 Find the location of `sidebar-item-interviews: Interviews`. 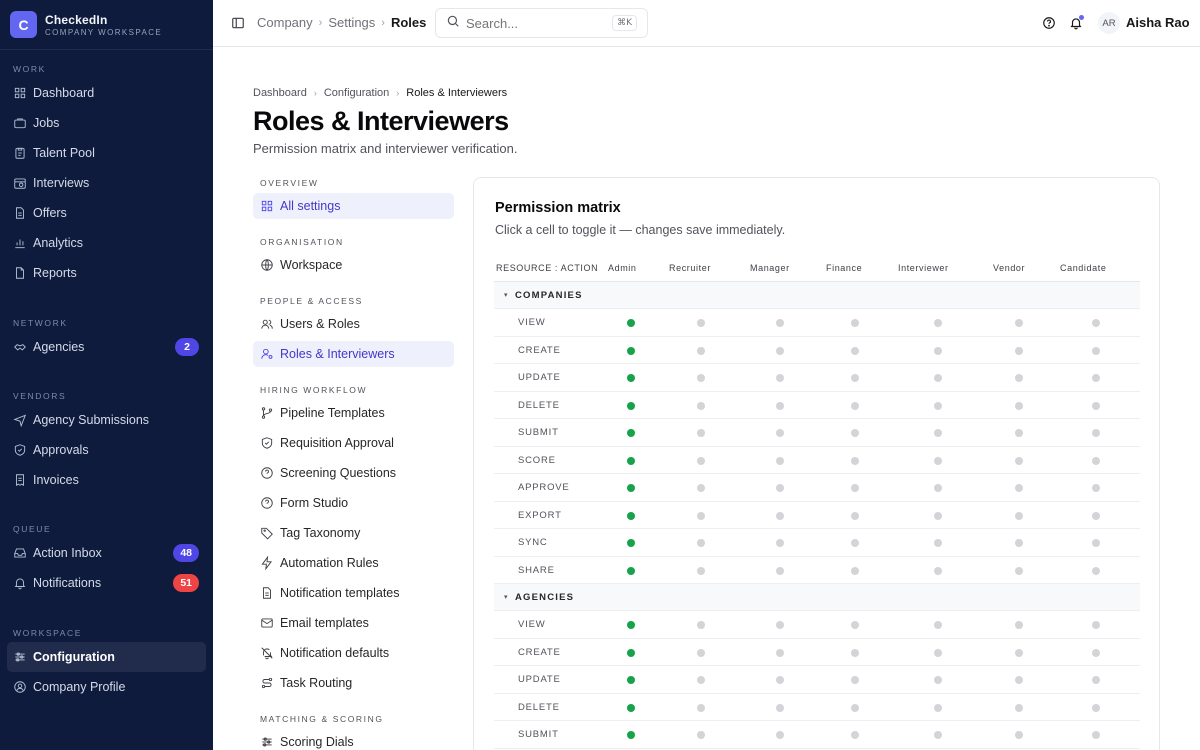

sidebar-item-interviews: Interviews is located at coordinates (106, 183).